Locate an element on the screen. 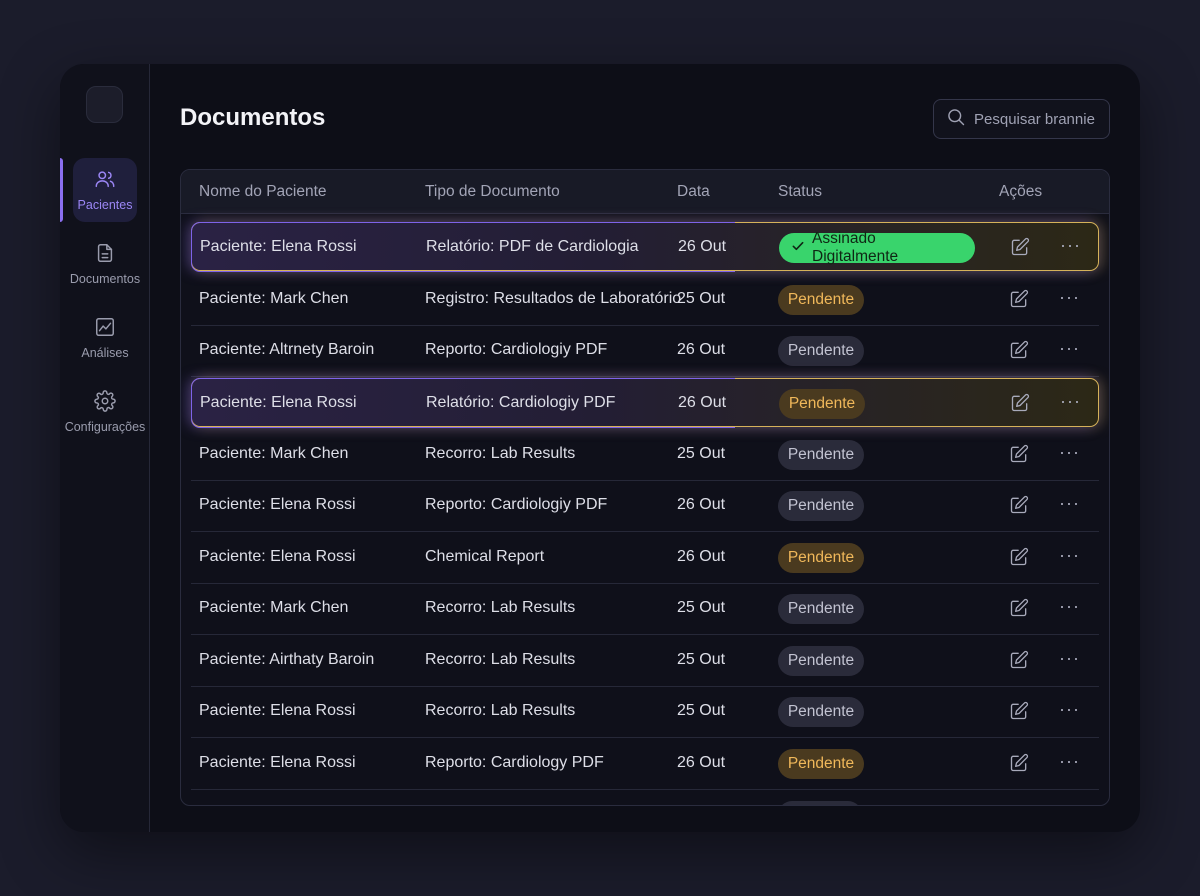 This screenshot has width=1200, height=896. users-icon is located at coordinates (105, 183).